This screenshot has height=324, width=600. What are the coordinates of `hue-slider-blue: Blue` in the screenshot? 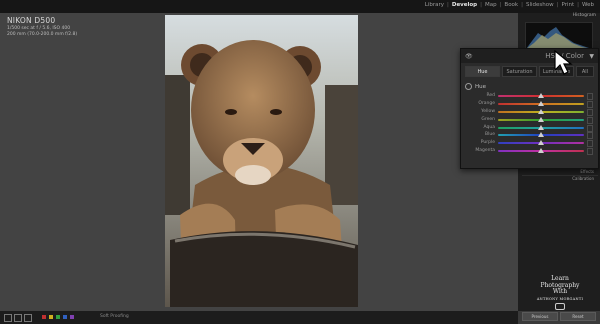 It's located at (529, 135).